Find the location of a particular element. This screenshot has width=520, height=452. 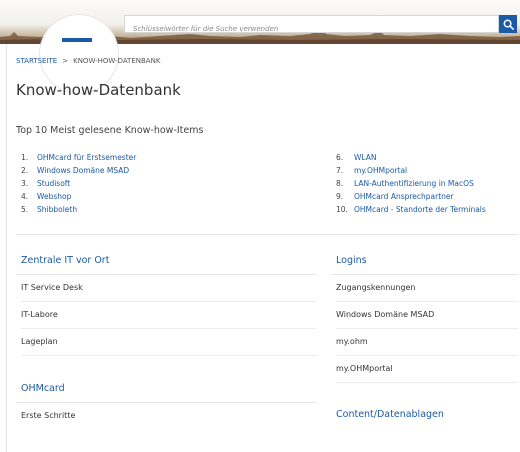

item-number: 5. is located at coordinates (25, 209).